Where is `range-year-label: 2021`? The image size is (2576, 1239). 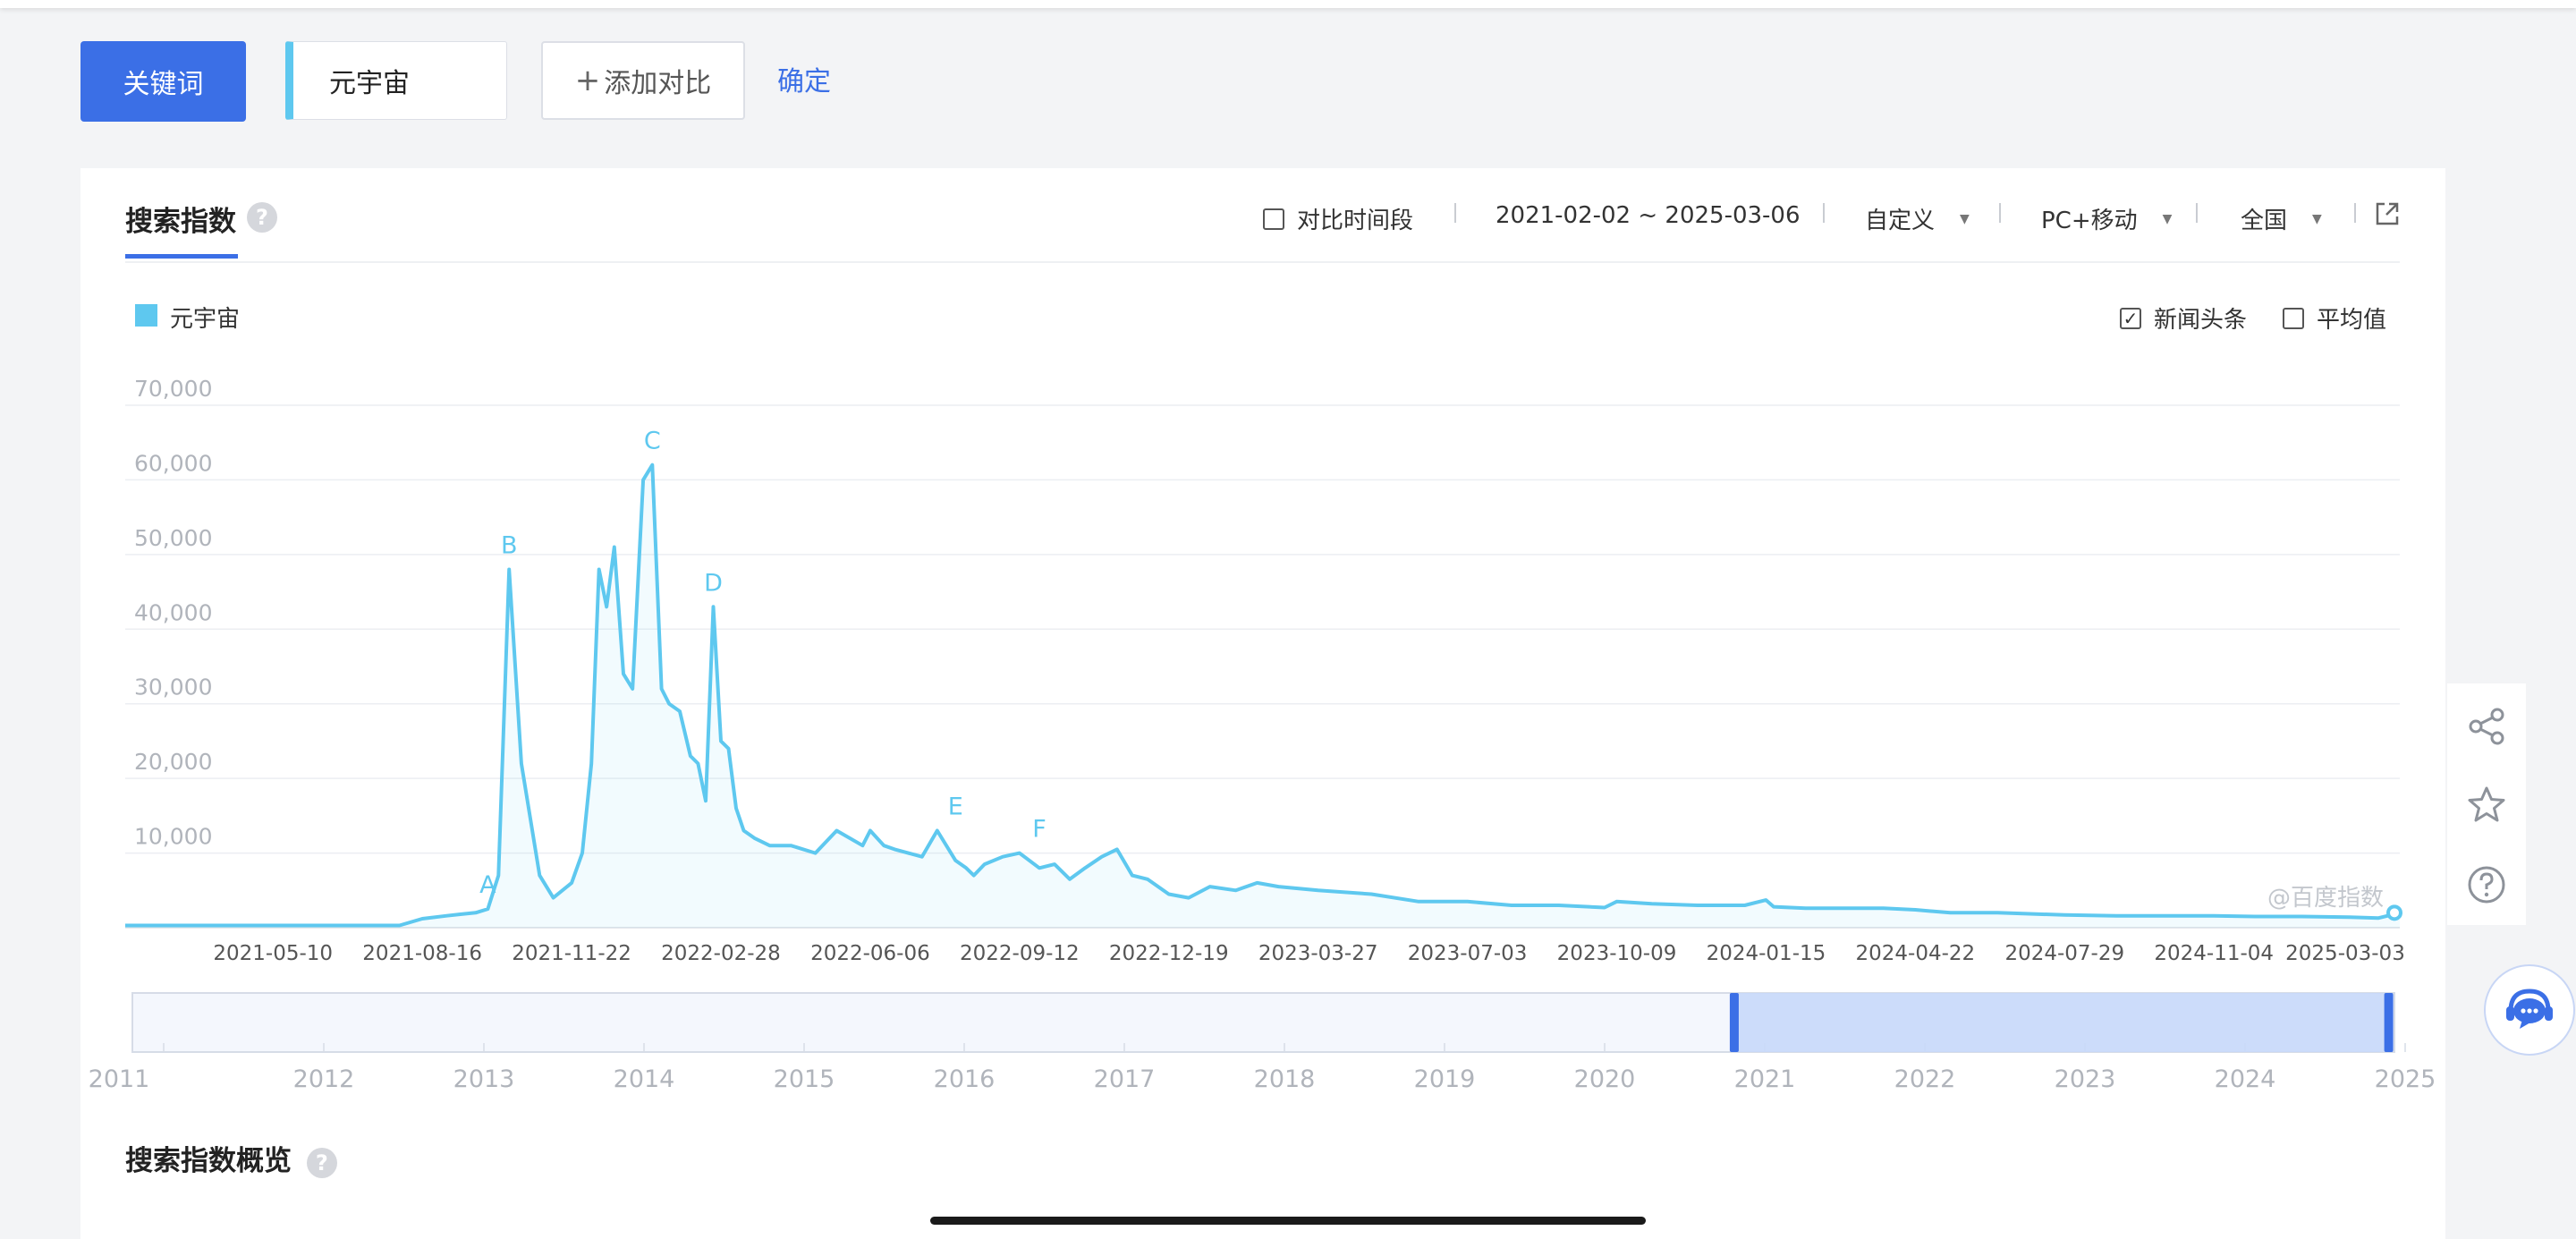
range-year-label: 2021 is located at coordinates (1765, 1079).